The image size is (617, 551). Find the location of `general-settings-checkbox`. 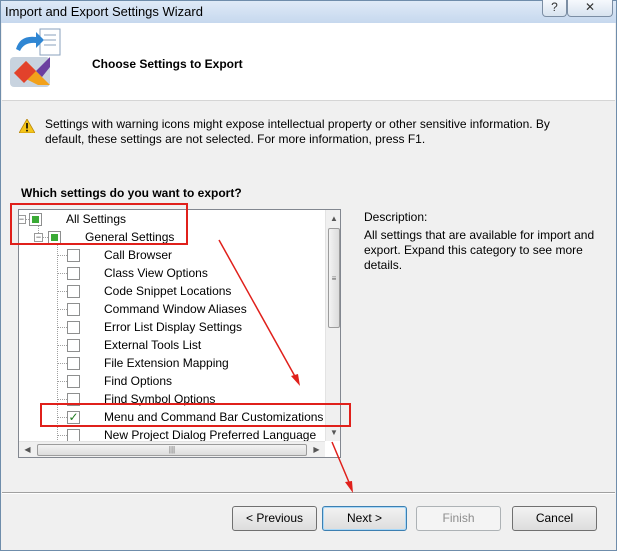

general-settings-checkbox is located at coordinates (54, 237).